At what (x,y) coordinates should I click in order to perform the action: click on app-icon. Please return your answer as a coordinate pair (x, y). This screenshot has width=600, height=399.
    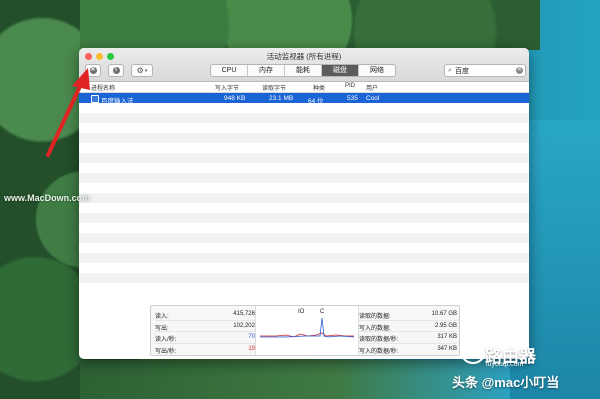
    Looking at the image, I should click on (95, 99).